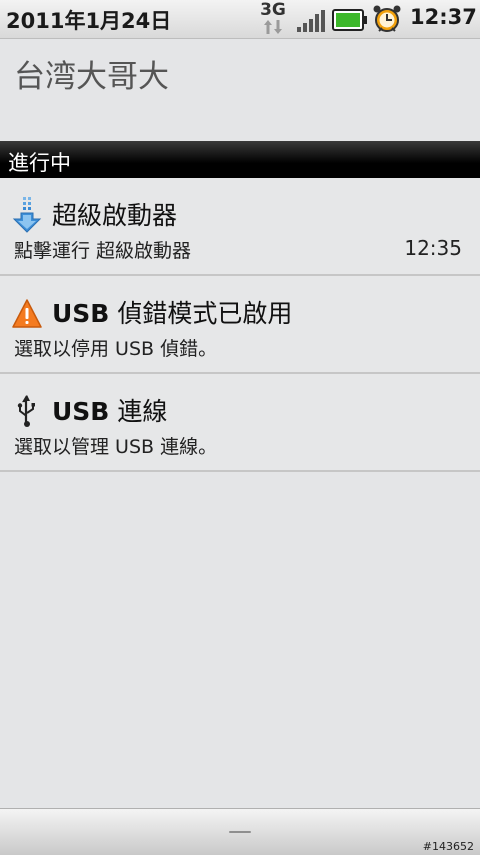 This screenshot has width=480, height=855. Describe the element at coordinates (448, 846) in the screenshot. I see `watermark: #143652` at that location.